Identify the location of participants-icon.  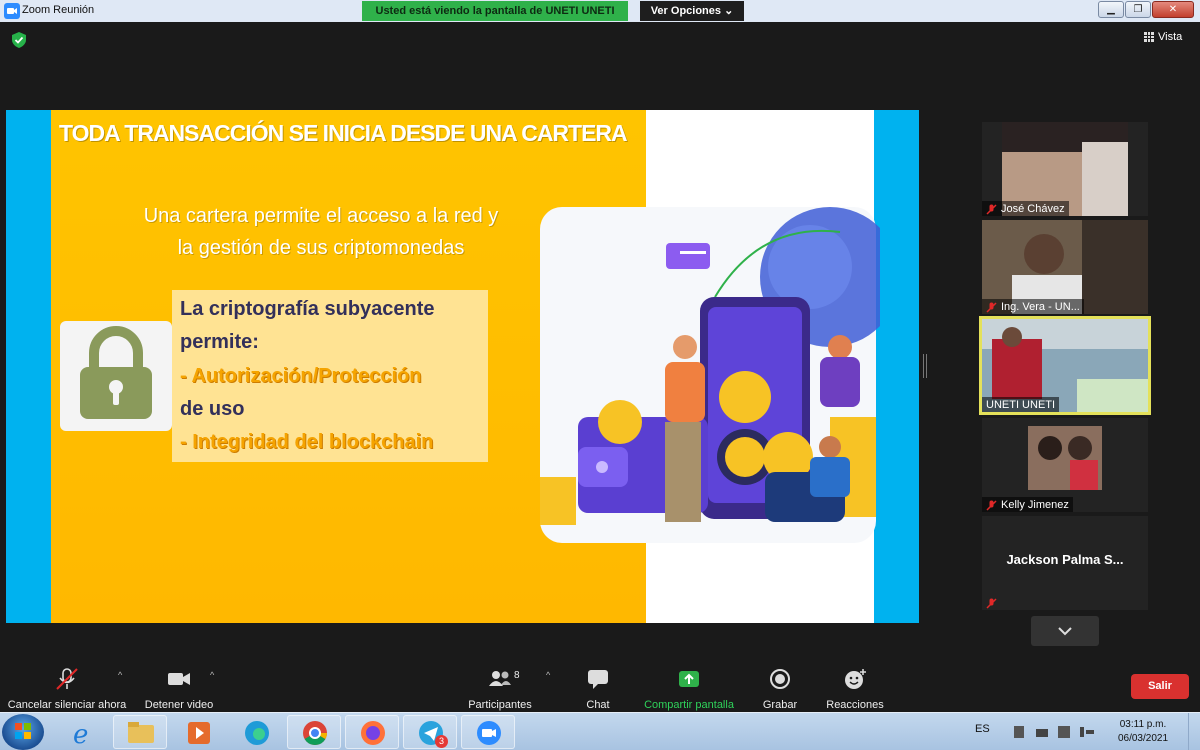
(500, 678).